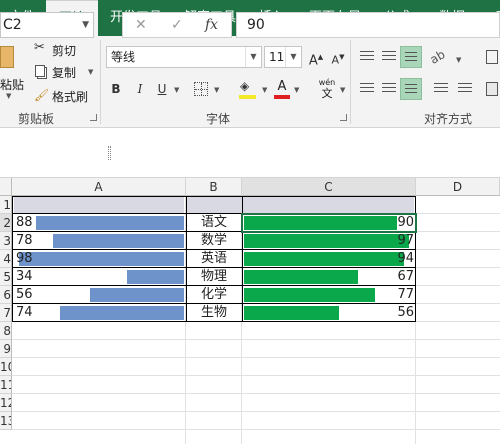 This screenshot has width=500, height=444. I want to click on copy-button: 复制 ▼, so click(66, 72).